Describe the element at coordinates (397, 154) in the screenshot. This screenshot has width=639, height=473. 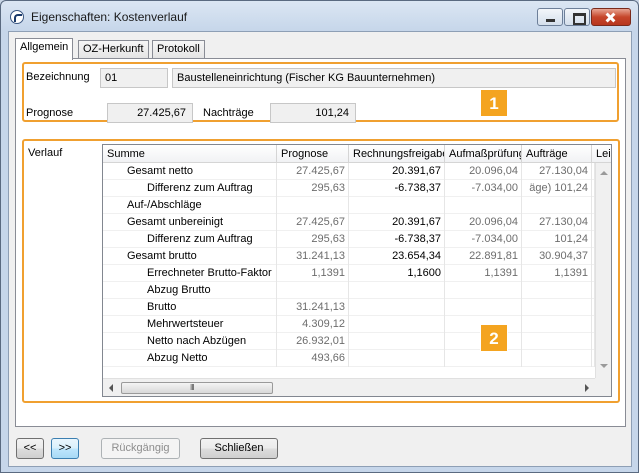
I see `column-header-rechnungsfreigabe: Rechnungsfreigabe` at that location.